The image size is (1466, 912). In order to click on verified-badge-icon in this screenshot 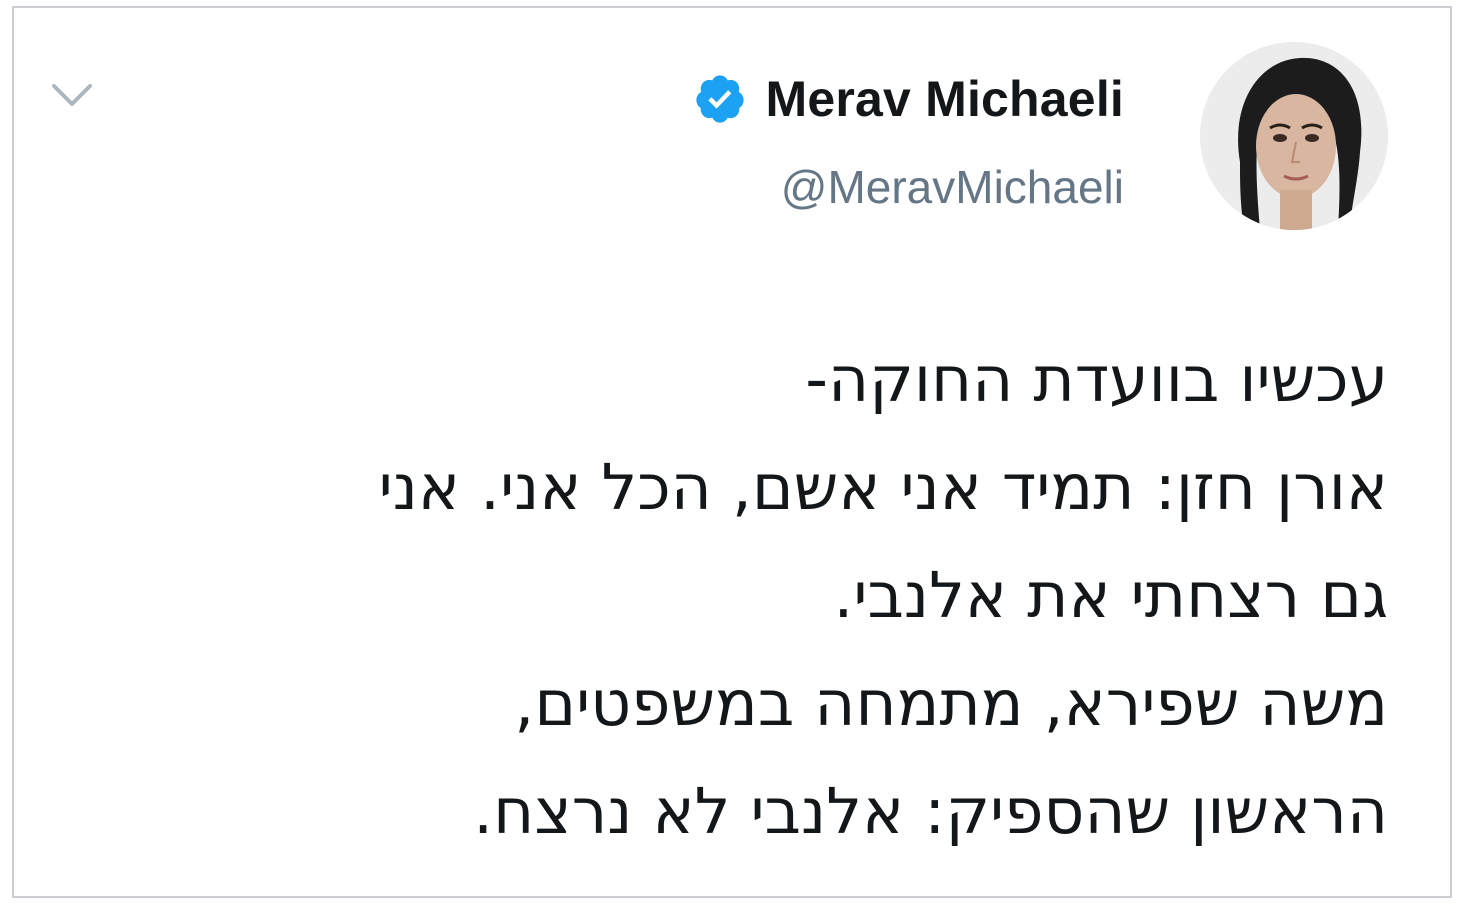, I will do `click(720, 99)`.